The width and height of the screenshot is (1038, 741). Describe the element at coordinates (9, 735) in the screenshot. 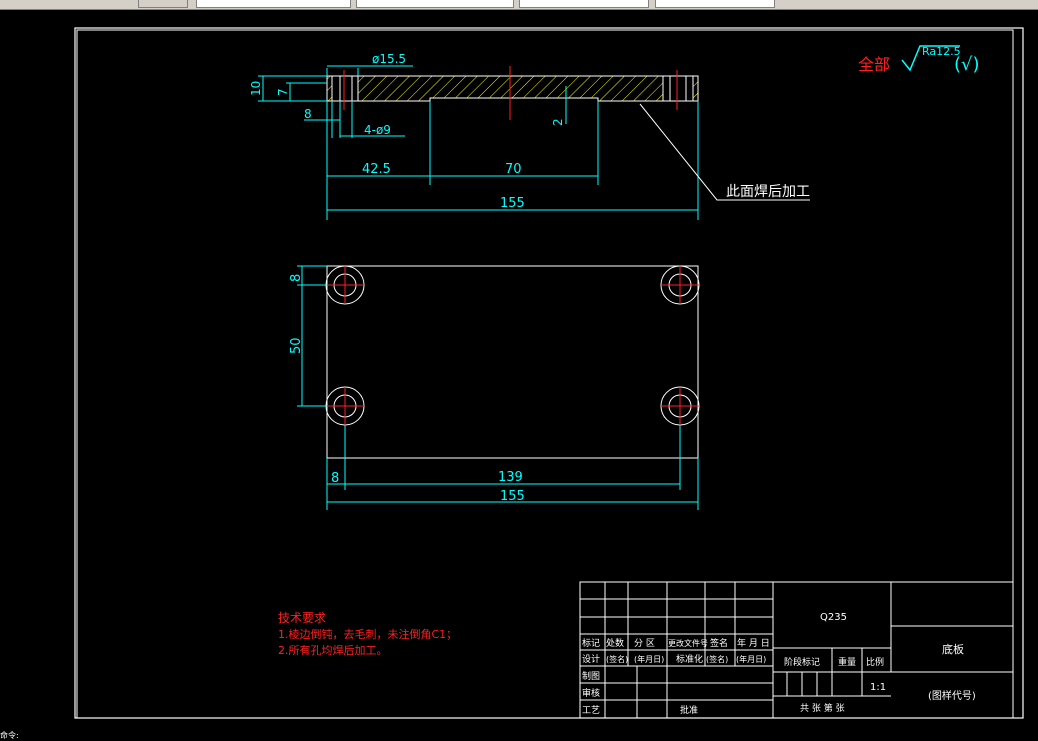

I see `command-line: 命令:` at that location.